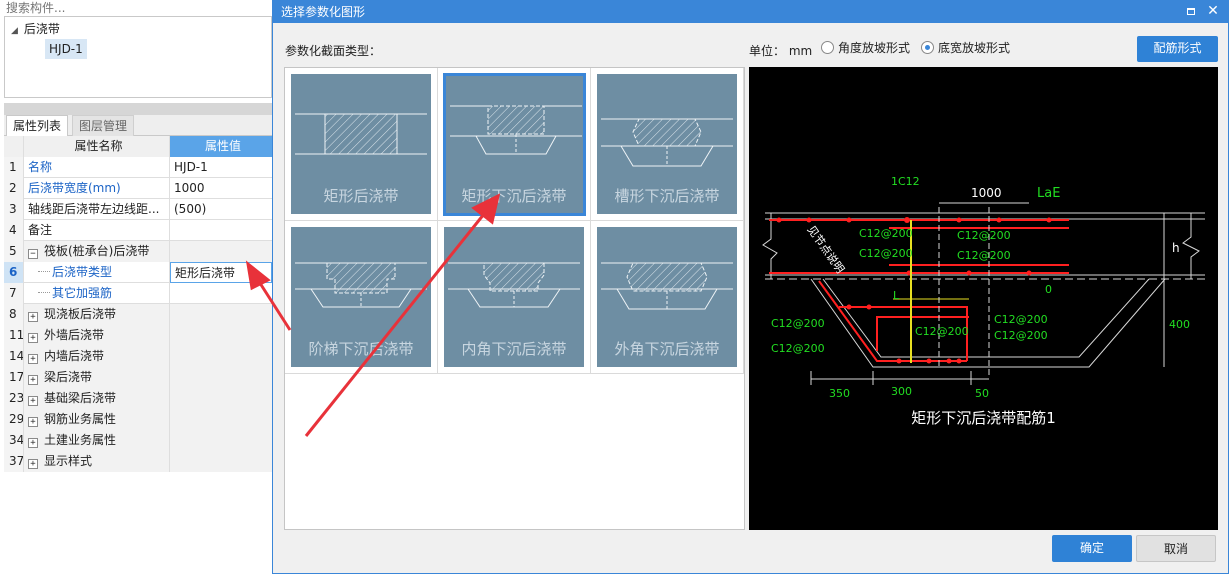 Image resolution: width=1229 pixels, height=574 pixels. Describe the element at coordinates (103, 125) in the screenshot. I see `tab-layers: 图层管理` at that location.